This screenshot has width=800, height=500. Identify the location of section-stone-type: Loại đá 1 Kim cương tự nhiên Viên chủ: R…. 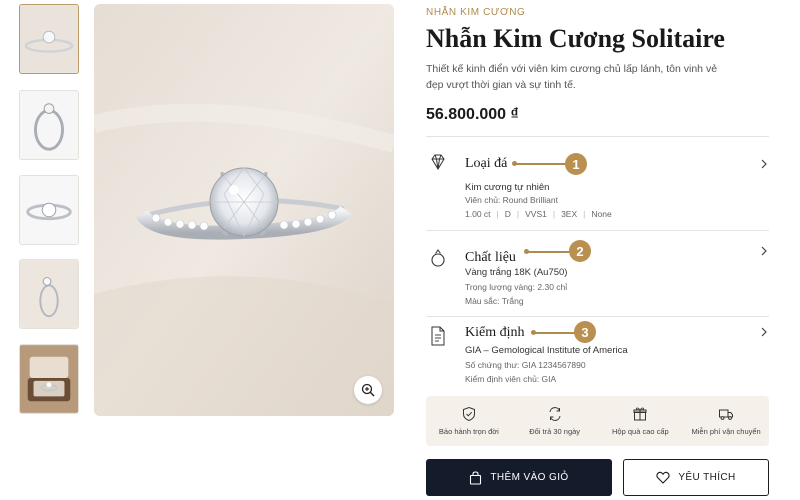
(597, 183).